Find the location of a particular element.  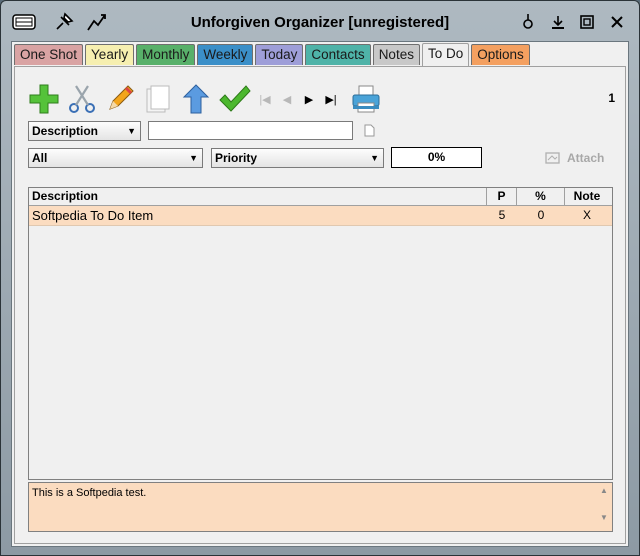

title-bar: Unforgiven Organizer [unregistered] is located at coordinates (320, 21).